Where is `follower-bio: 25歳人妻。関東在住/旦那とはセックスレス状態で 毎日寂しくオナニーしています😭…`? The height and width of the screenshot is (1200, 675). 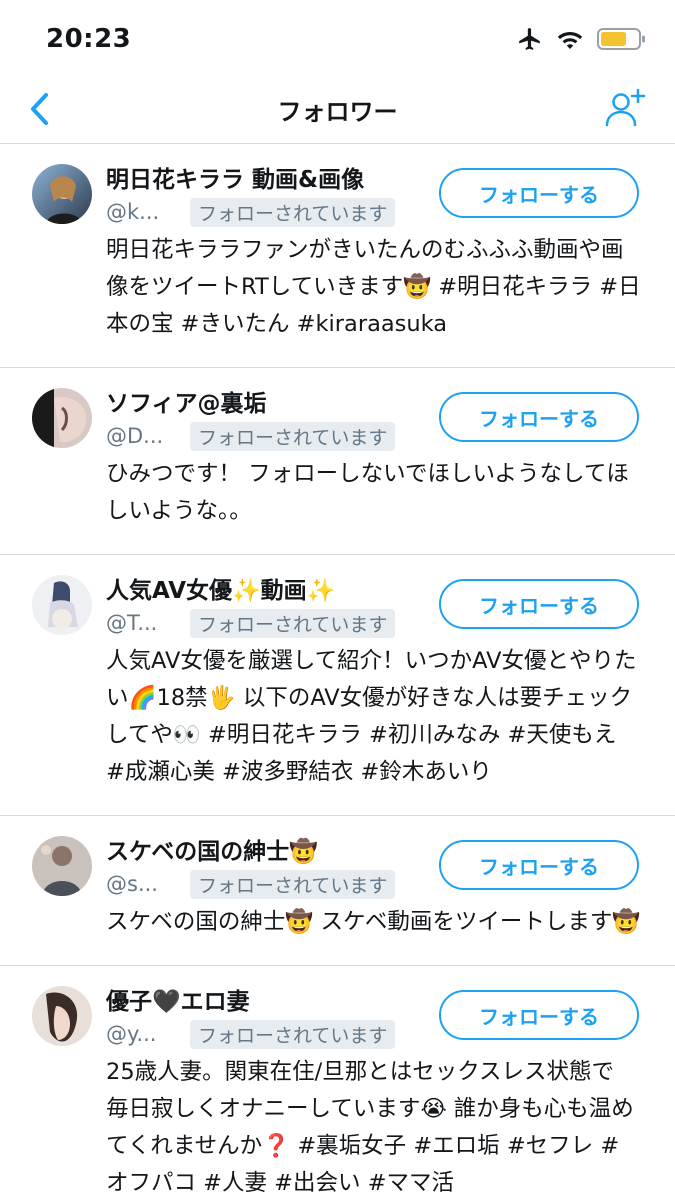
follower-bio: 25歳人妻。関東在住/旦那とはセックスレス状態で 毎日寂しくオナニーしています😭… is located at coordinates (370, 1127).